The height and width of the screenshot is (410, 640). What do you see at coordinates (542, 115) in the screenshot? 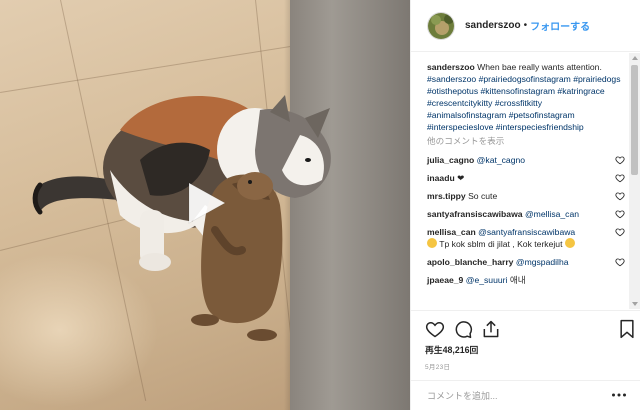
I see `hashtag: #petsofinstagram` at bounding box center [542, 115].